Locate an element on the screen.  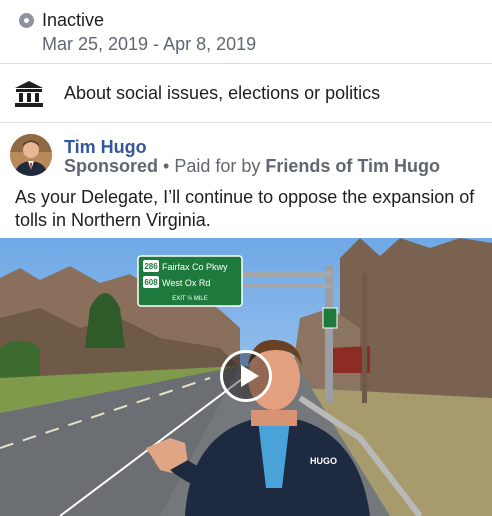
sign-line-1: Fairfax Co Pkwy is located at coordinates (195, 267).